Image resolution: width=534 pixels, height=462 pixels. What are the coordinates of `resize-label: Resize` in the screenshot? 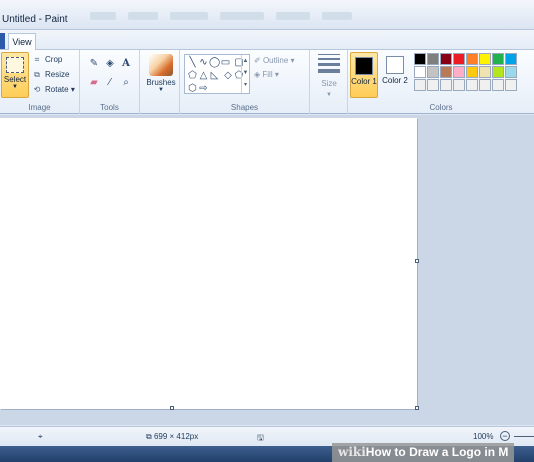 It's located at (57, 75).